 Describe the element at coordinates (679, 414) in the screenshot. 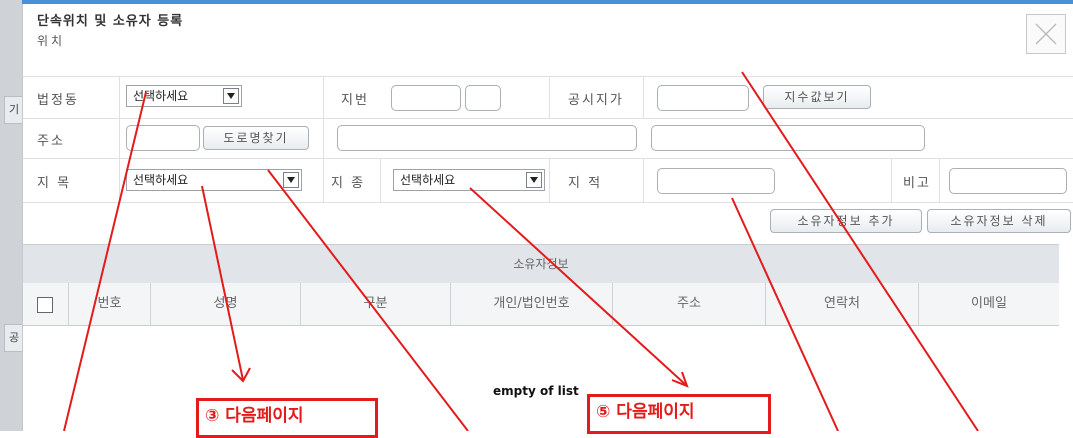

I see `callout-next-page-5: ⑤ 다음페이지` at that location.